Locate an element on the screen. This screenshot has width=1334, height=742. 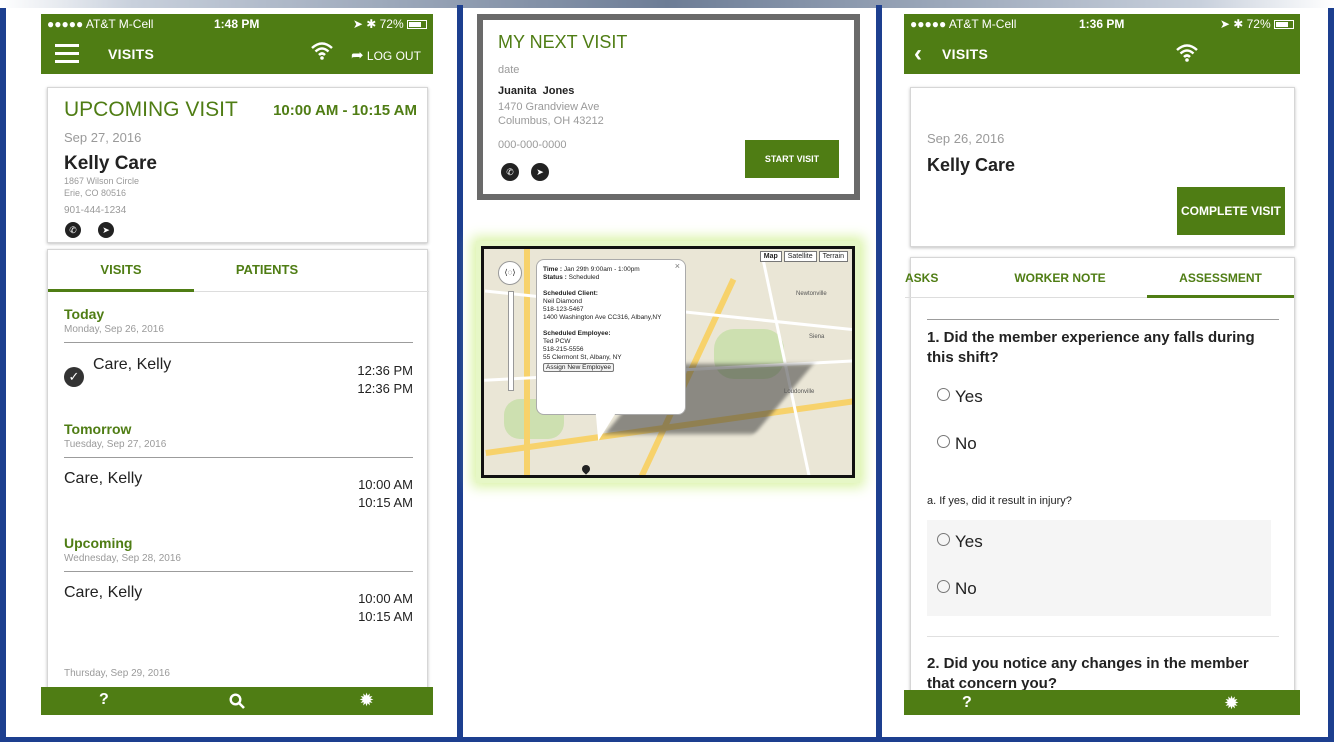
assign-employee-button: Assign New Employee is located at coordinates (579, 367).